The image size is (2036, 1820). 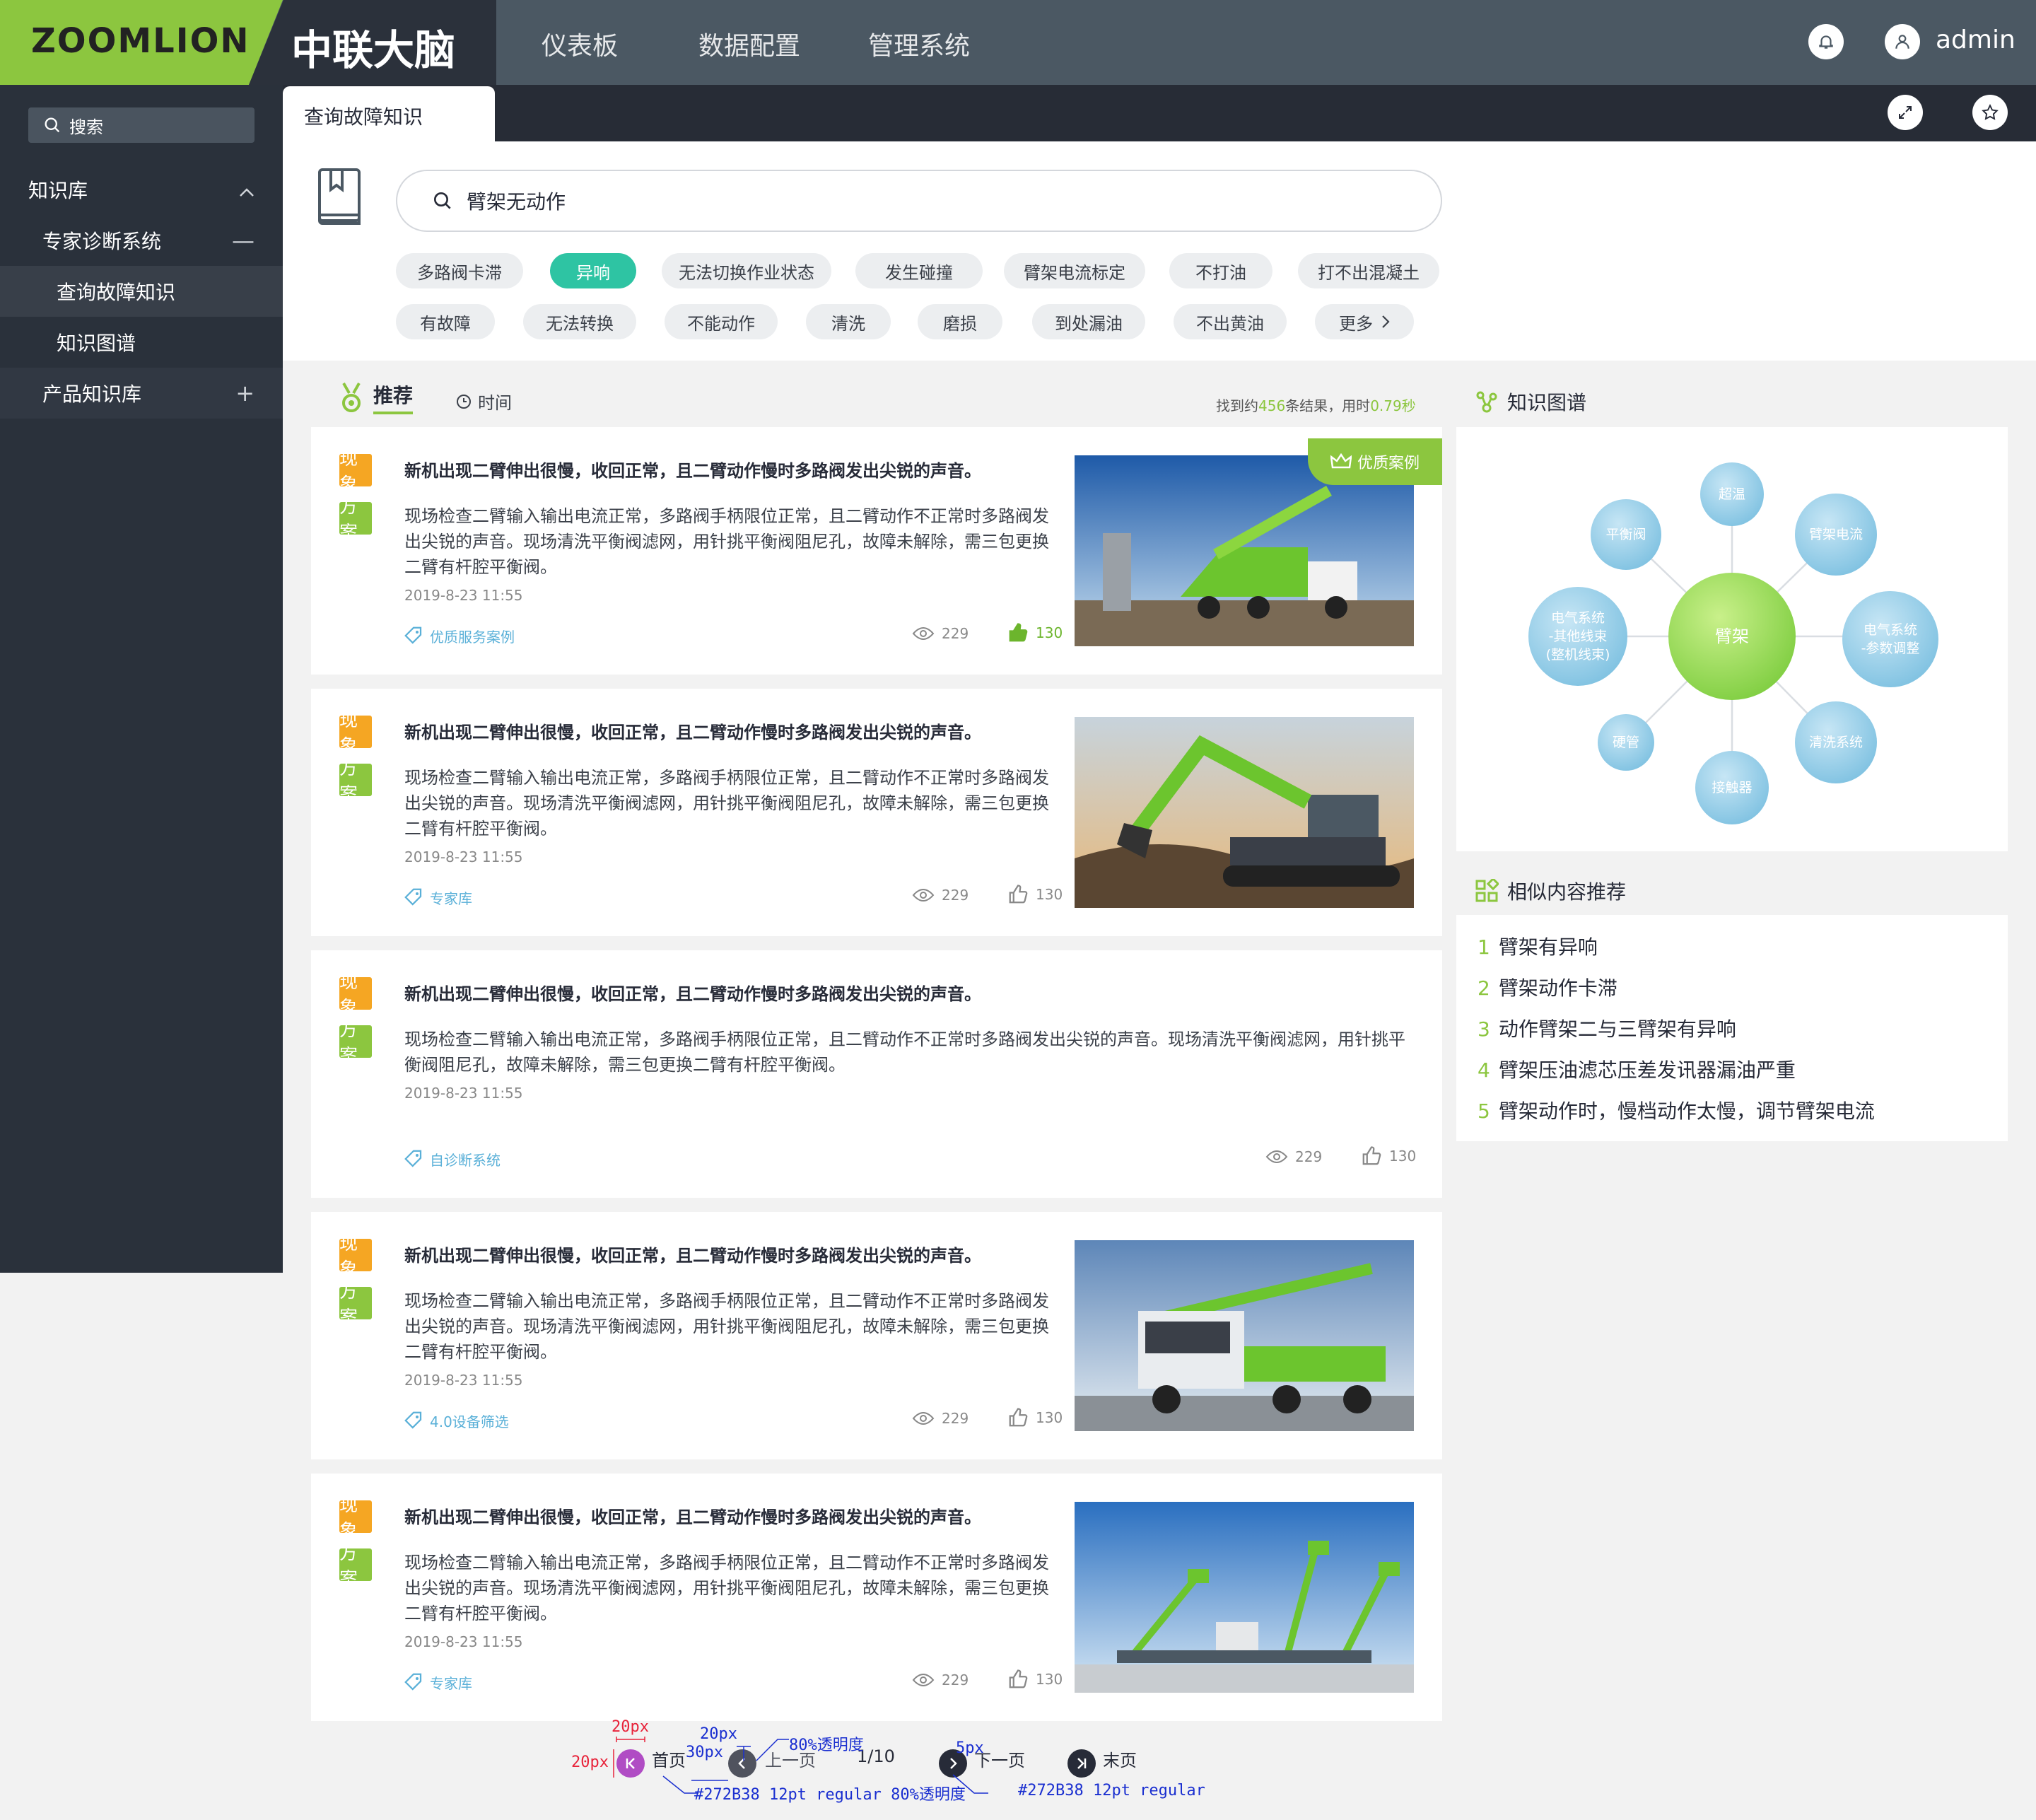 I want to click on view-count-value: 229, so click(x=1309, y=1156).